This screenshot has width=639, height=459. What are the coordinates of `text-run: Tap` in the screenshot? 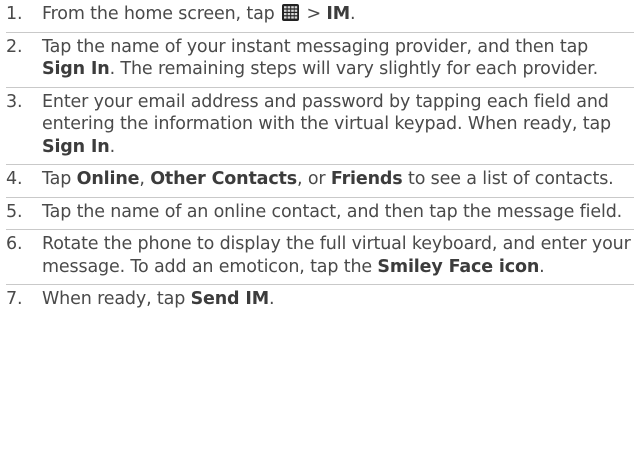 It's located at (59, 179).